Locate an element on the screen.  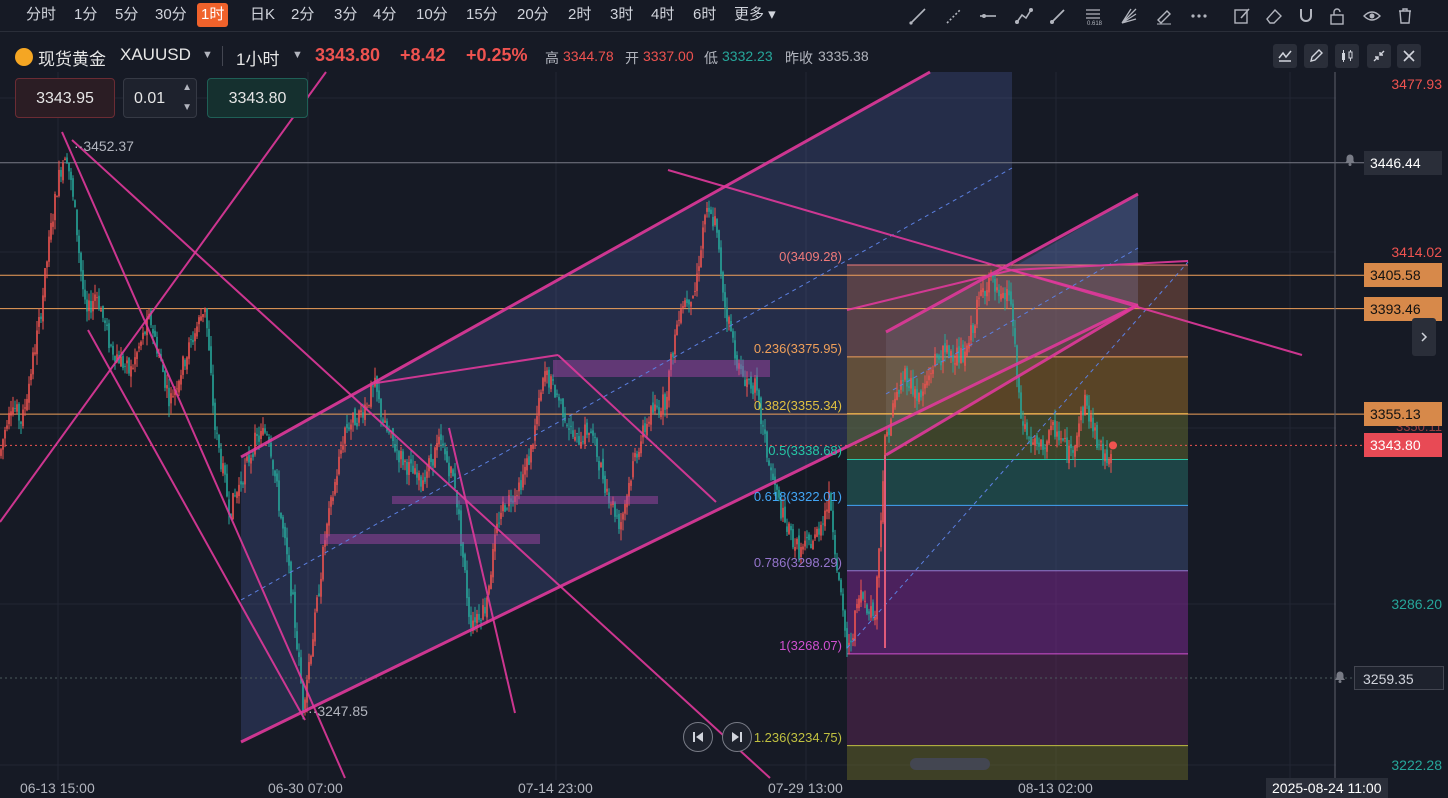
expand-panel-button is located at coordinates (1424, 337).